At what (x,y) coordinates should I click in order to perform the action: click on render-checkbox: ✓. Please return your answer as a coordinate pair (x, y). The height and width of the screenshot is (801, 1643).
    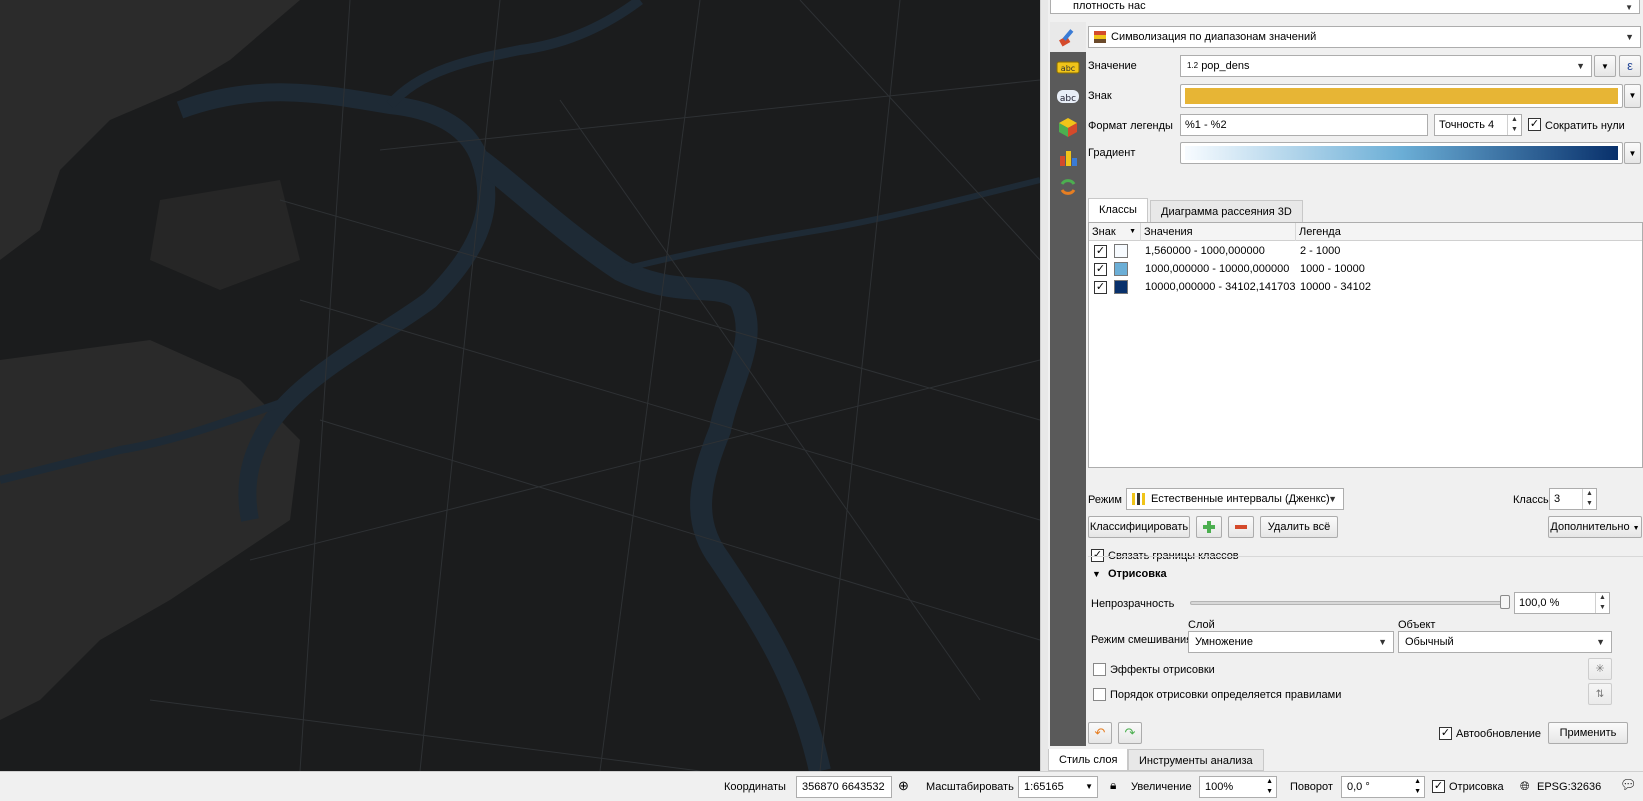
    Looking at the image, I should click on (1438, 786).